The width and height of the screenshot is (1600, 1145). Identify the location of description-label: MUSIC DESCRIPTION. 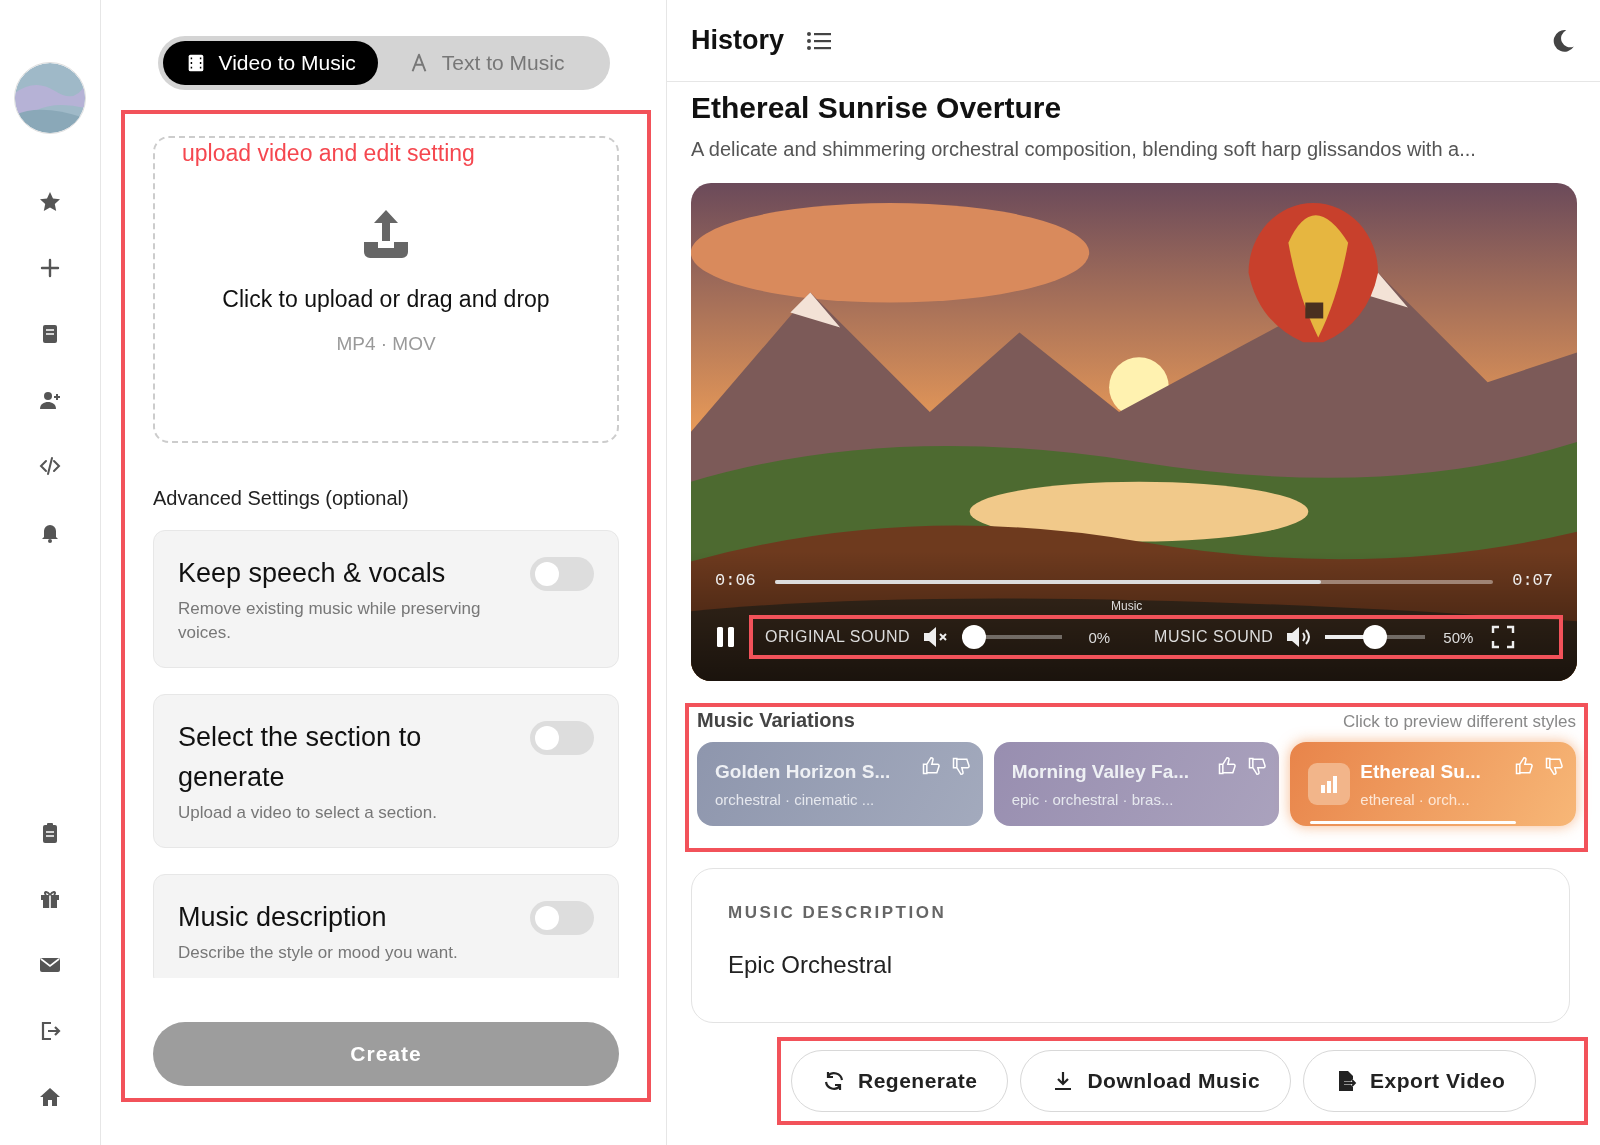
(838, 913).